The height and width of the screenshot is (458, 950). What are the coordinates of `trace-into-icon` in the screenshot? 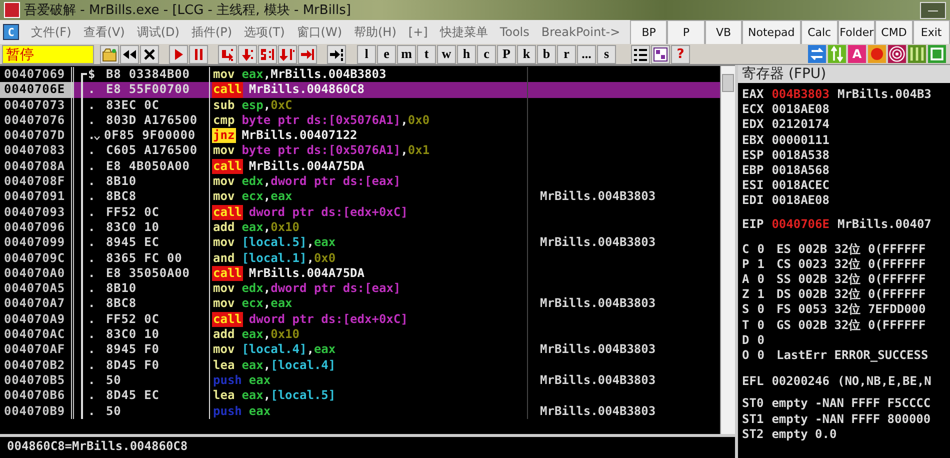 It's located at (267, 54).